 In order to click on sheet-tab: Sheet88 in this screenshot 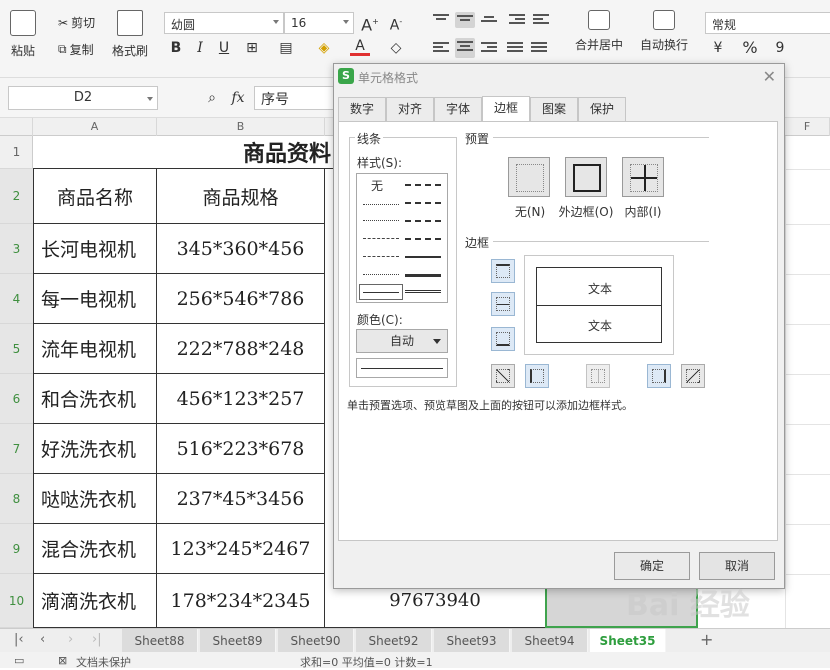, I will do `click(160, 641)`.